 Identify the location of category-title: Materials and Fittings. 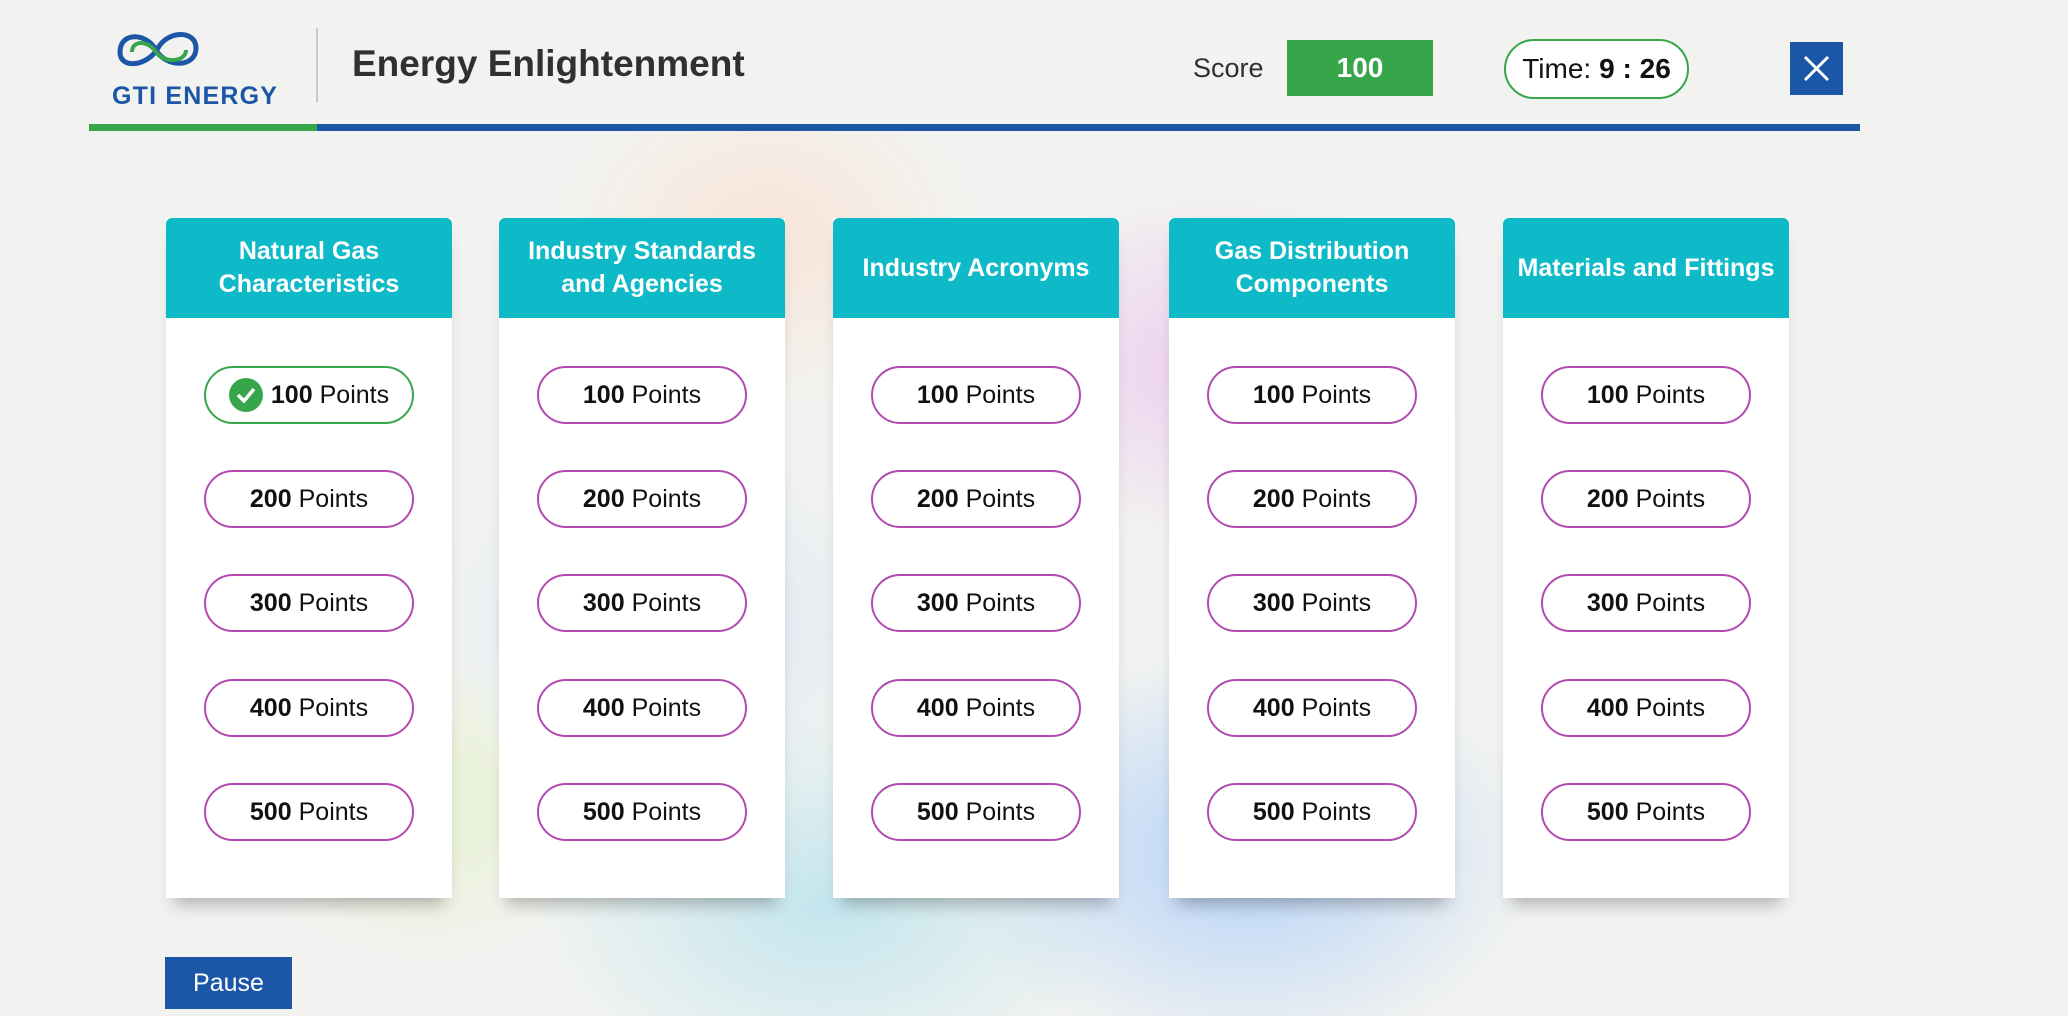
(1646, 268).